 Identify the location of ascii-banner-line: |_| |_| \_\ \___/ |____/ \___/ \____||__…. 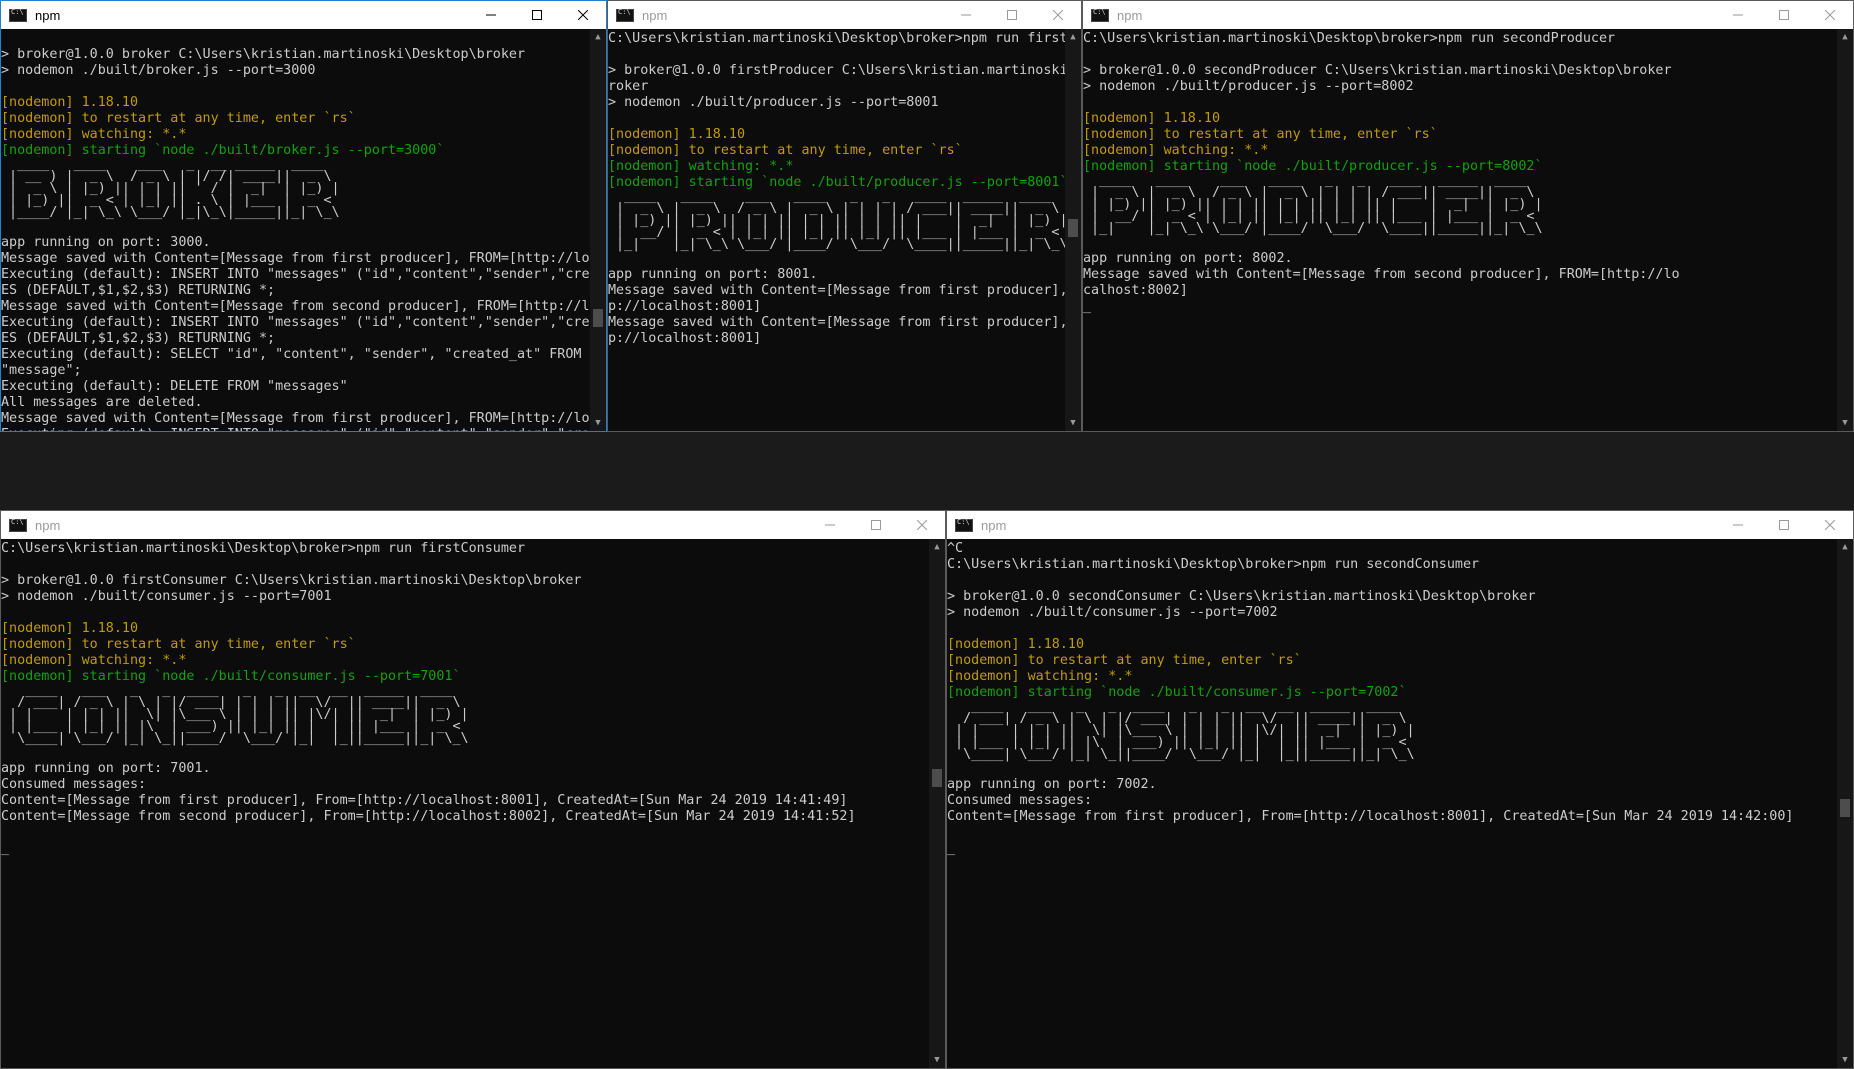
(1313, 228).